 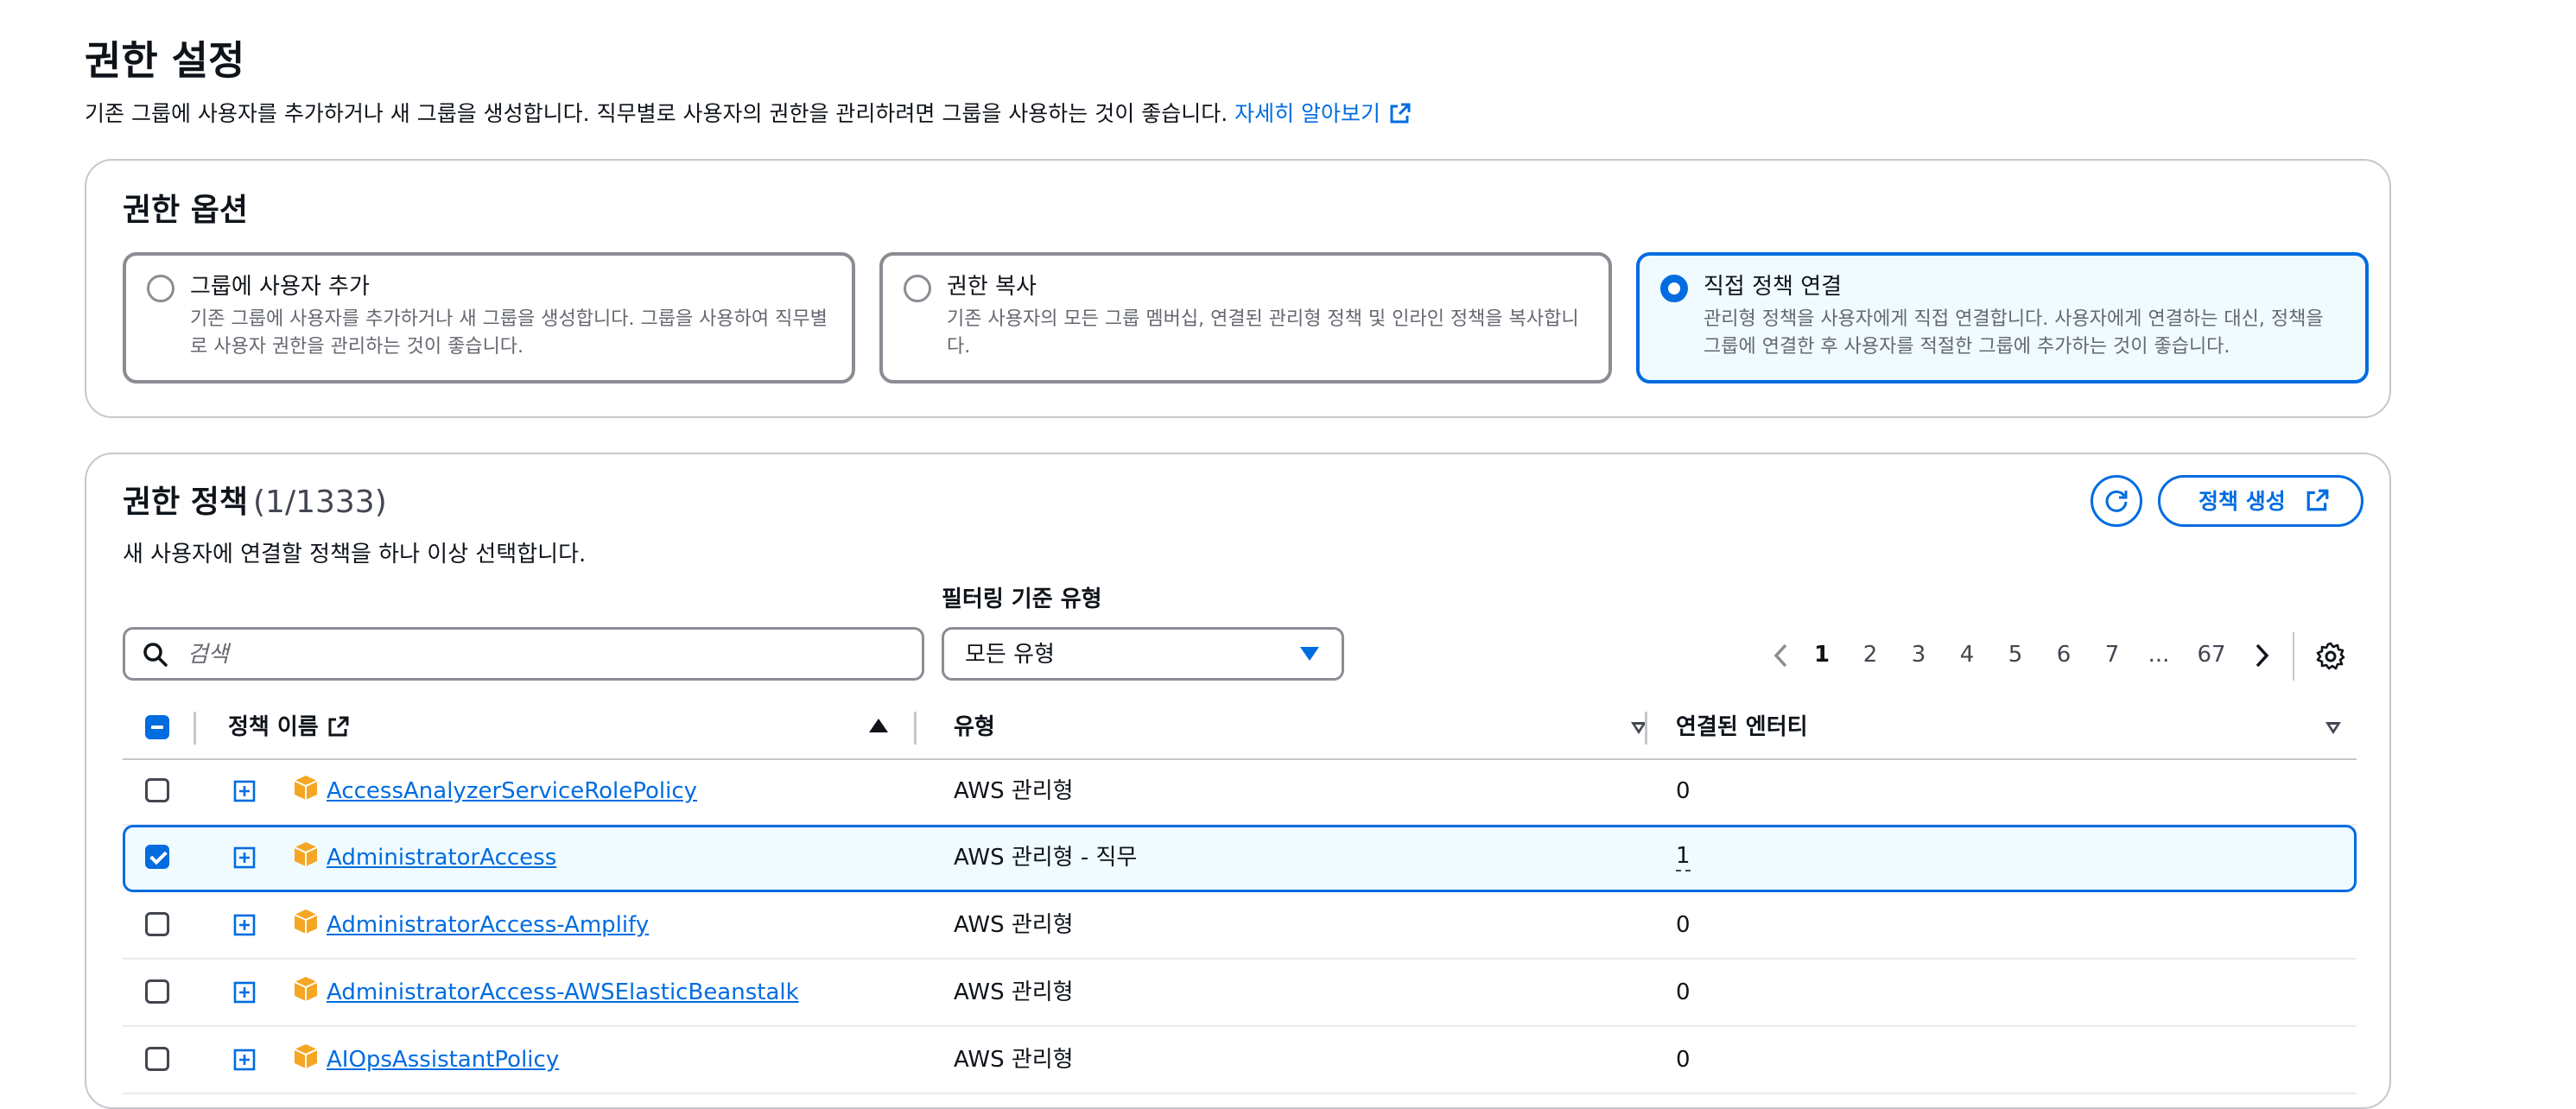 I want to click on pagination-divider, so click(x=2293, y=656).